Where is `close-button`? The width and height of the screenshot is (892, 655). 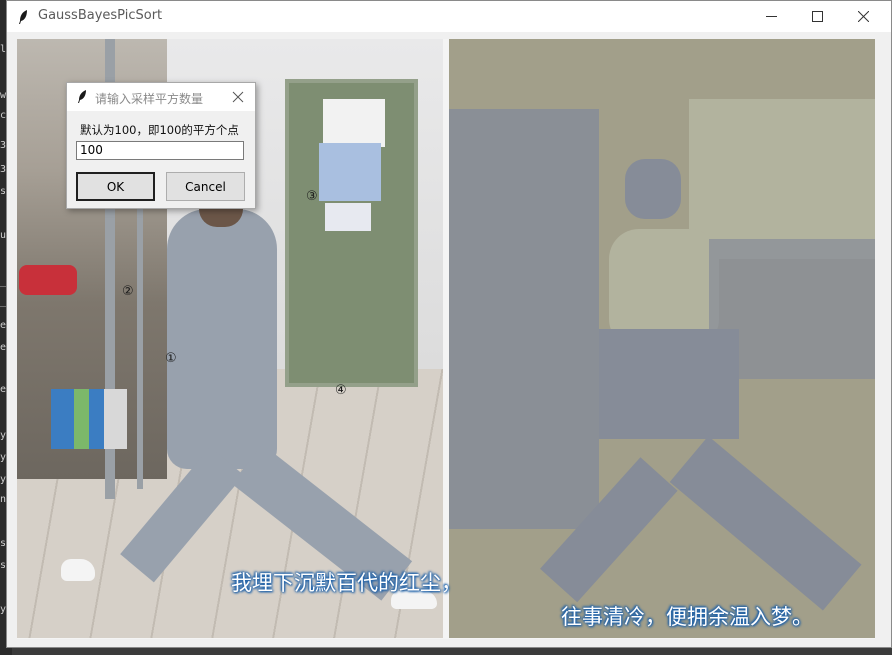
close-button is located at coordinates (863, 16).